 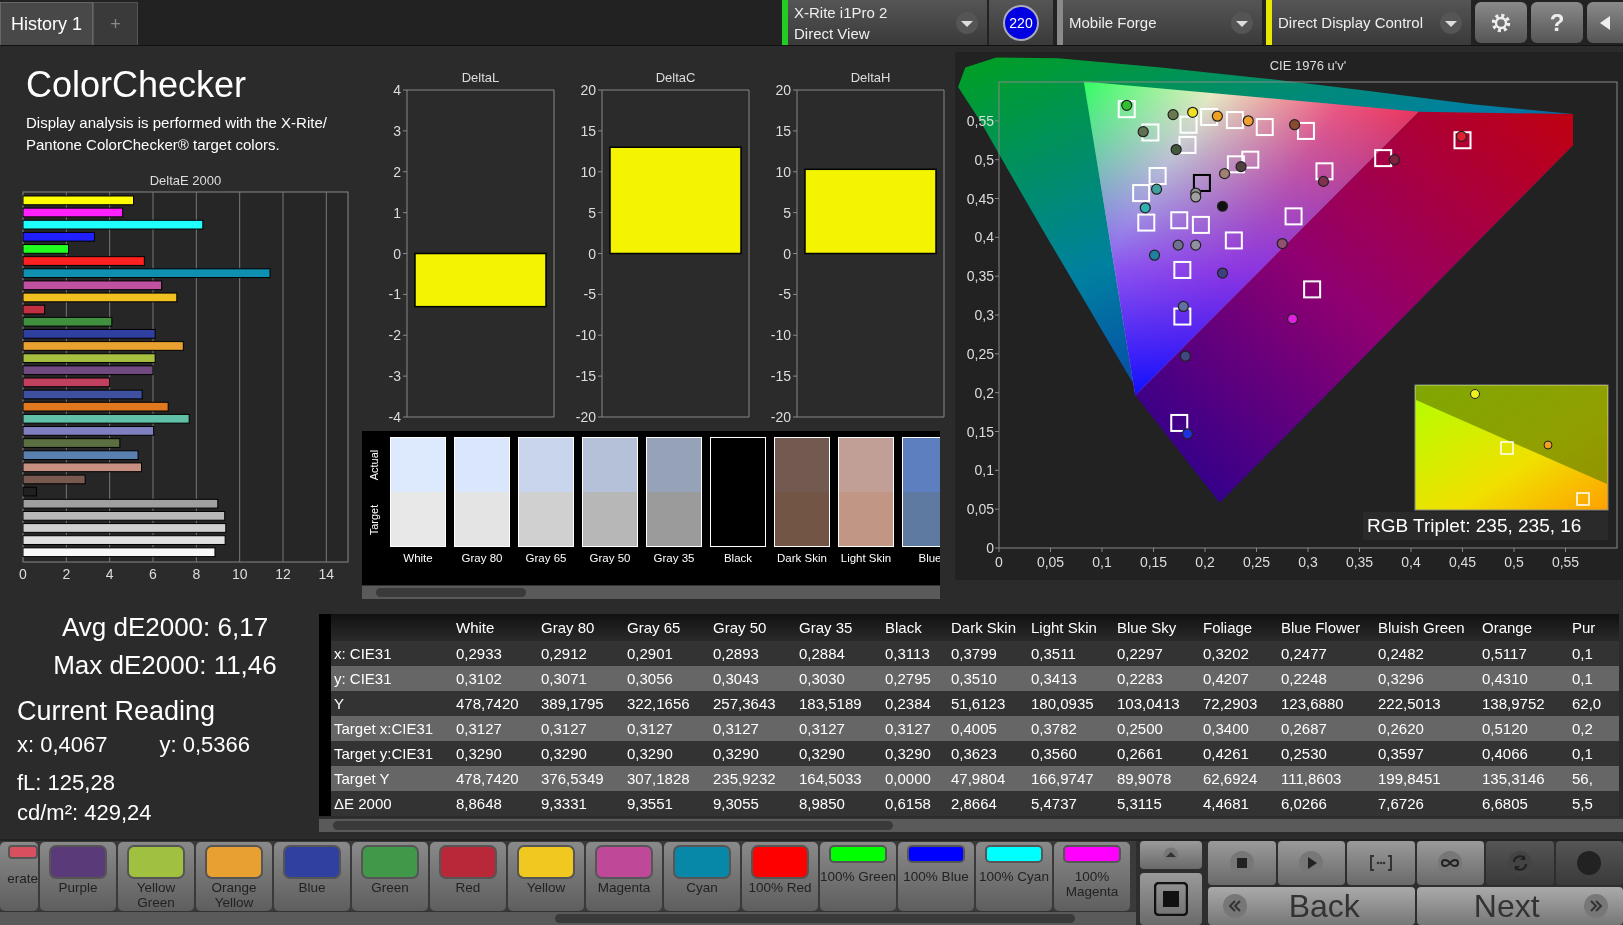 I want to click on table-cell: 0,1, so click(x=1594, y=678).